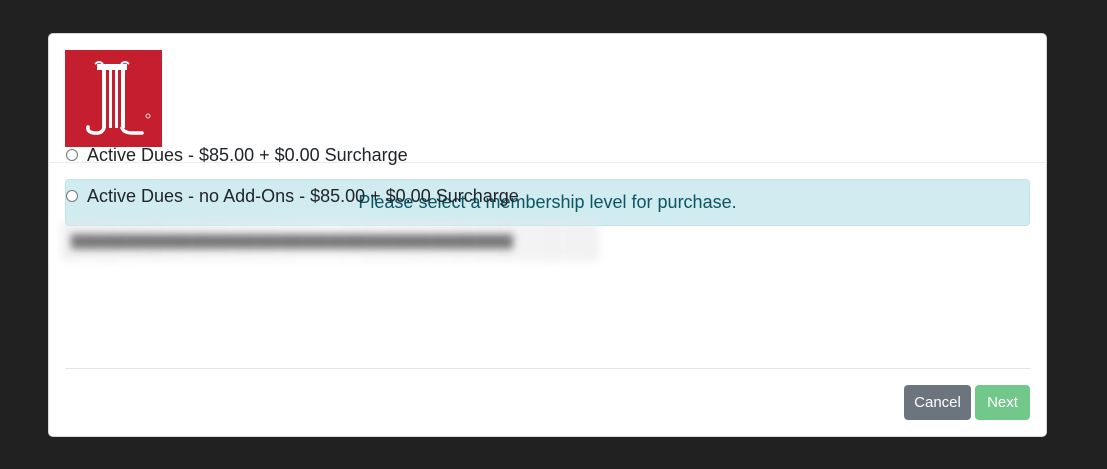  What do you see at coordinates (72, 196) in the screenshot?
I see `radio-active-dues-no-addons` at bounding box center [72, 196].